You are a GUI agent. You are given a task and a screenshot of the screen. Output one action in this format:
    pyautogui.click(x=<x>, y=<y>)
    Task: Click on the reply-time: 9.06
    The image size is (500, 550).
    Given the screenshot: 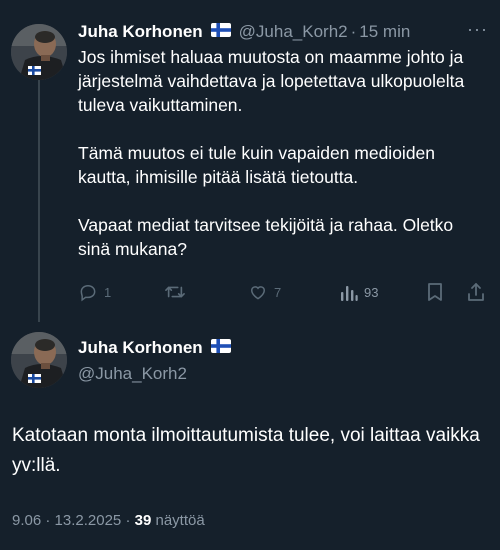 What is the action you would take?
    pyautogui.click(x=26, y=520)
    